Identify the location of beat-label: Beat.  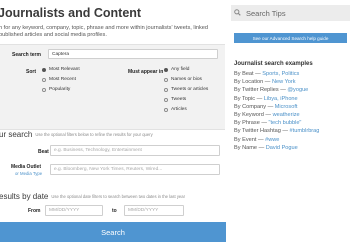
(43, 152).